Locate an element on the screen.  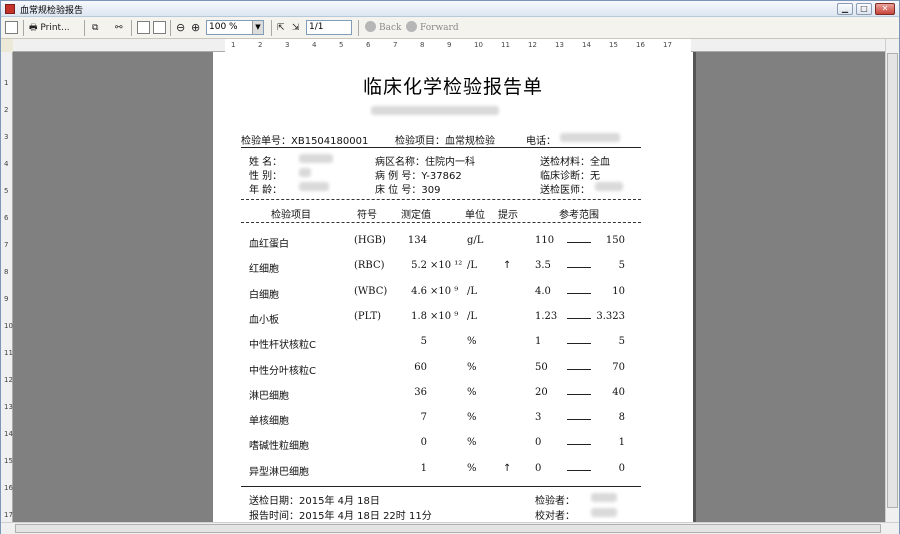
row-multiplier: ×10 ⁹ is located at coordinates (444, 316).